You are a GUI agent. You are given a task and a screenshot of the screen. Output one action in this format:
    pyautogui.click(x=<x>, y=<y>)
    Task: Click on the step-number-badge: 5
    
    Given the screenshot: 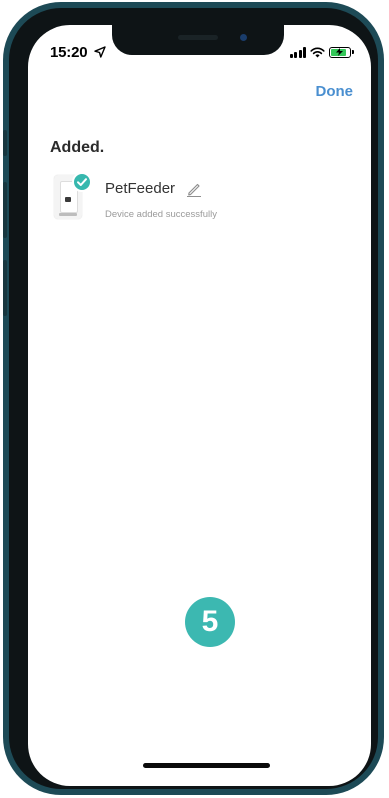 What is the action you would take?
    pyautogui.click(x=210, y=622)
    